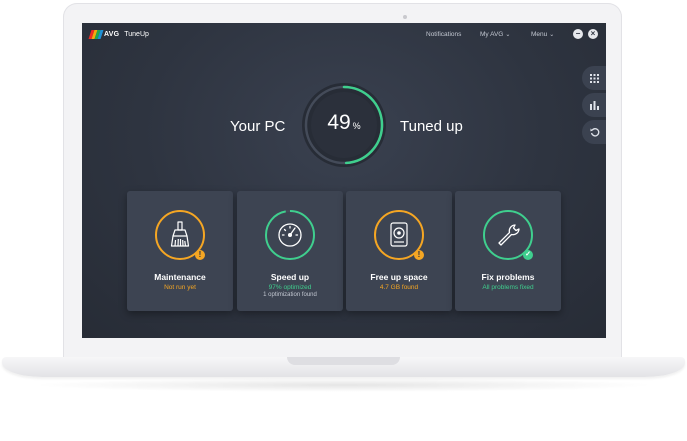  What do you see at coordinates (593, 34) in the screenshot?
I see `close-button: ×` at bounding box center [593, 34].